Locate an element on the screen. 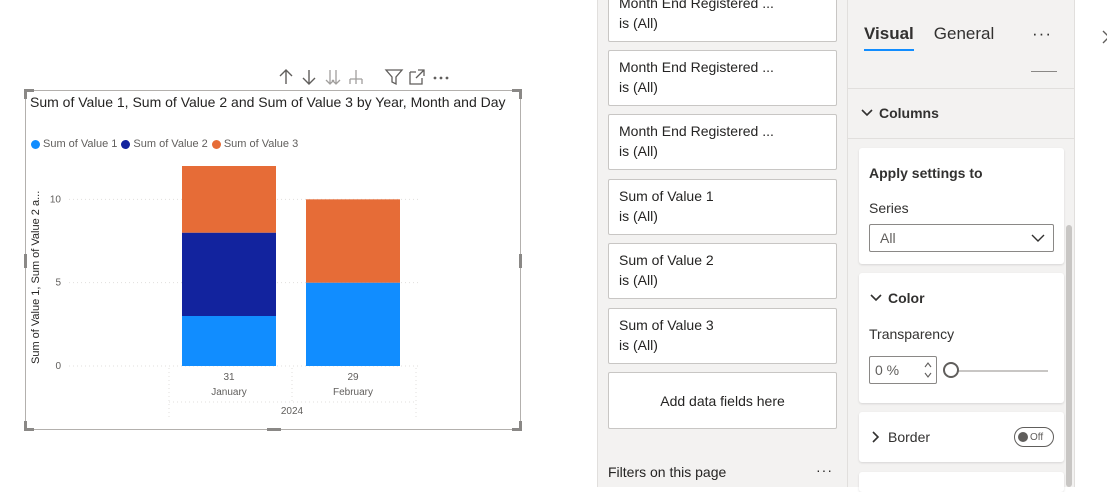 Image resolution: width=1107 pixels, height=492 pixels. filter-card-name: Sum of Value 2 is located at coordinates (666, 260).